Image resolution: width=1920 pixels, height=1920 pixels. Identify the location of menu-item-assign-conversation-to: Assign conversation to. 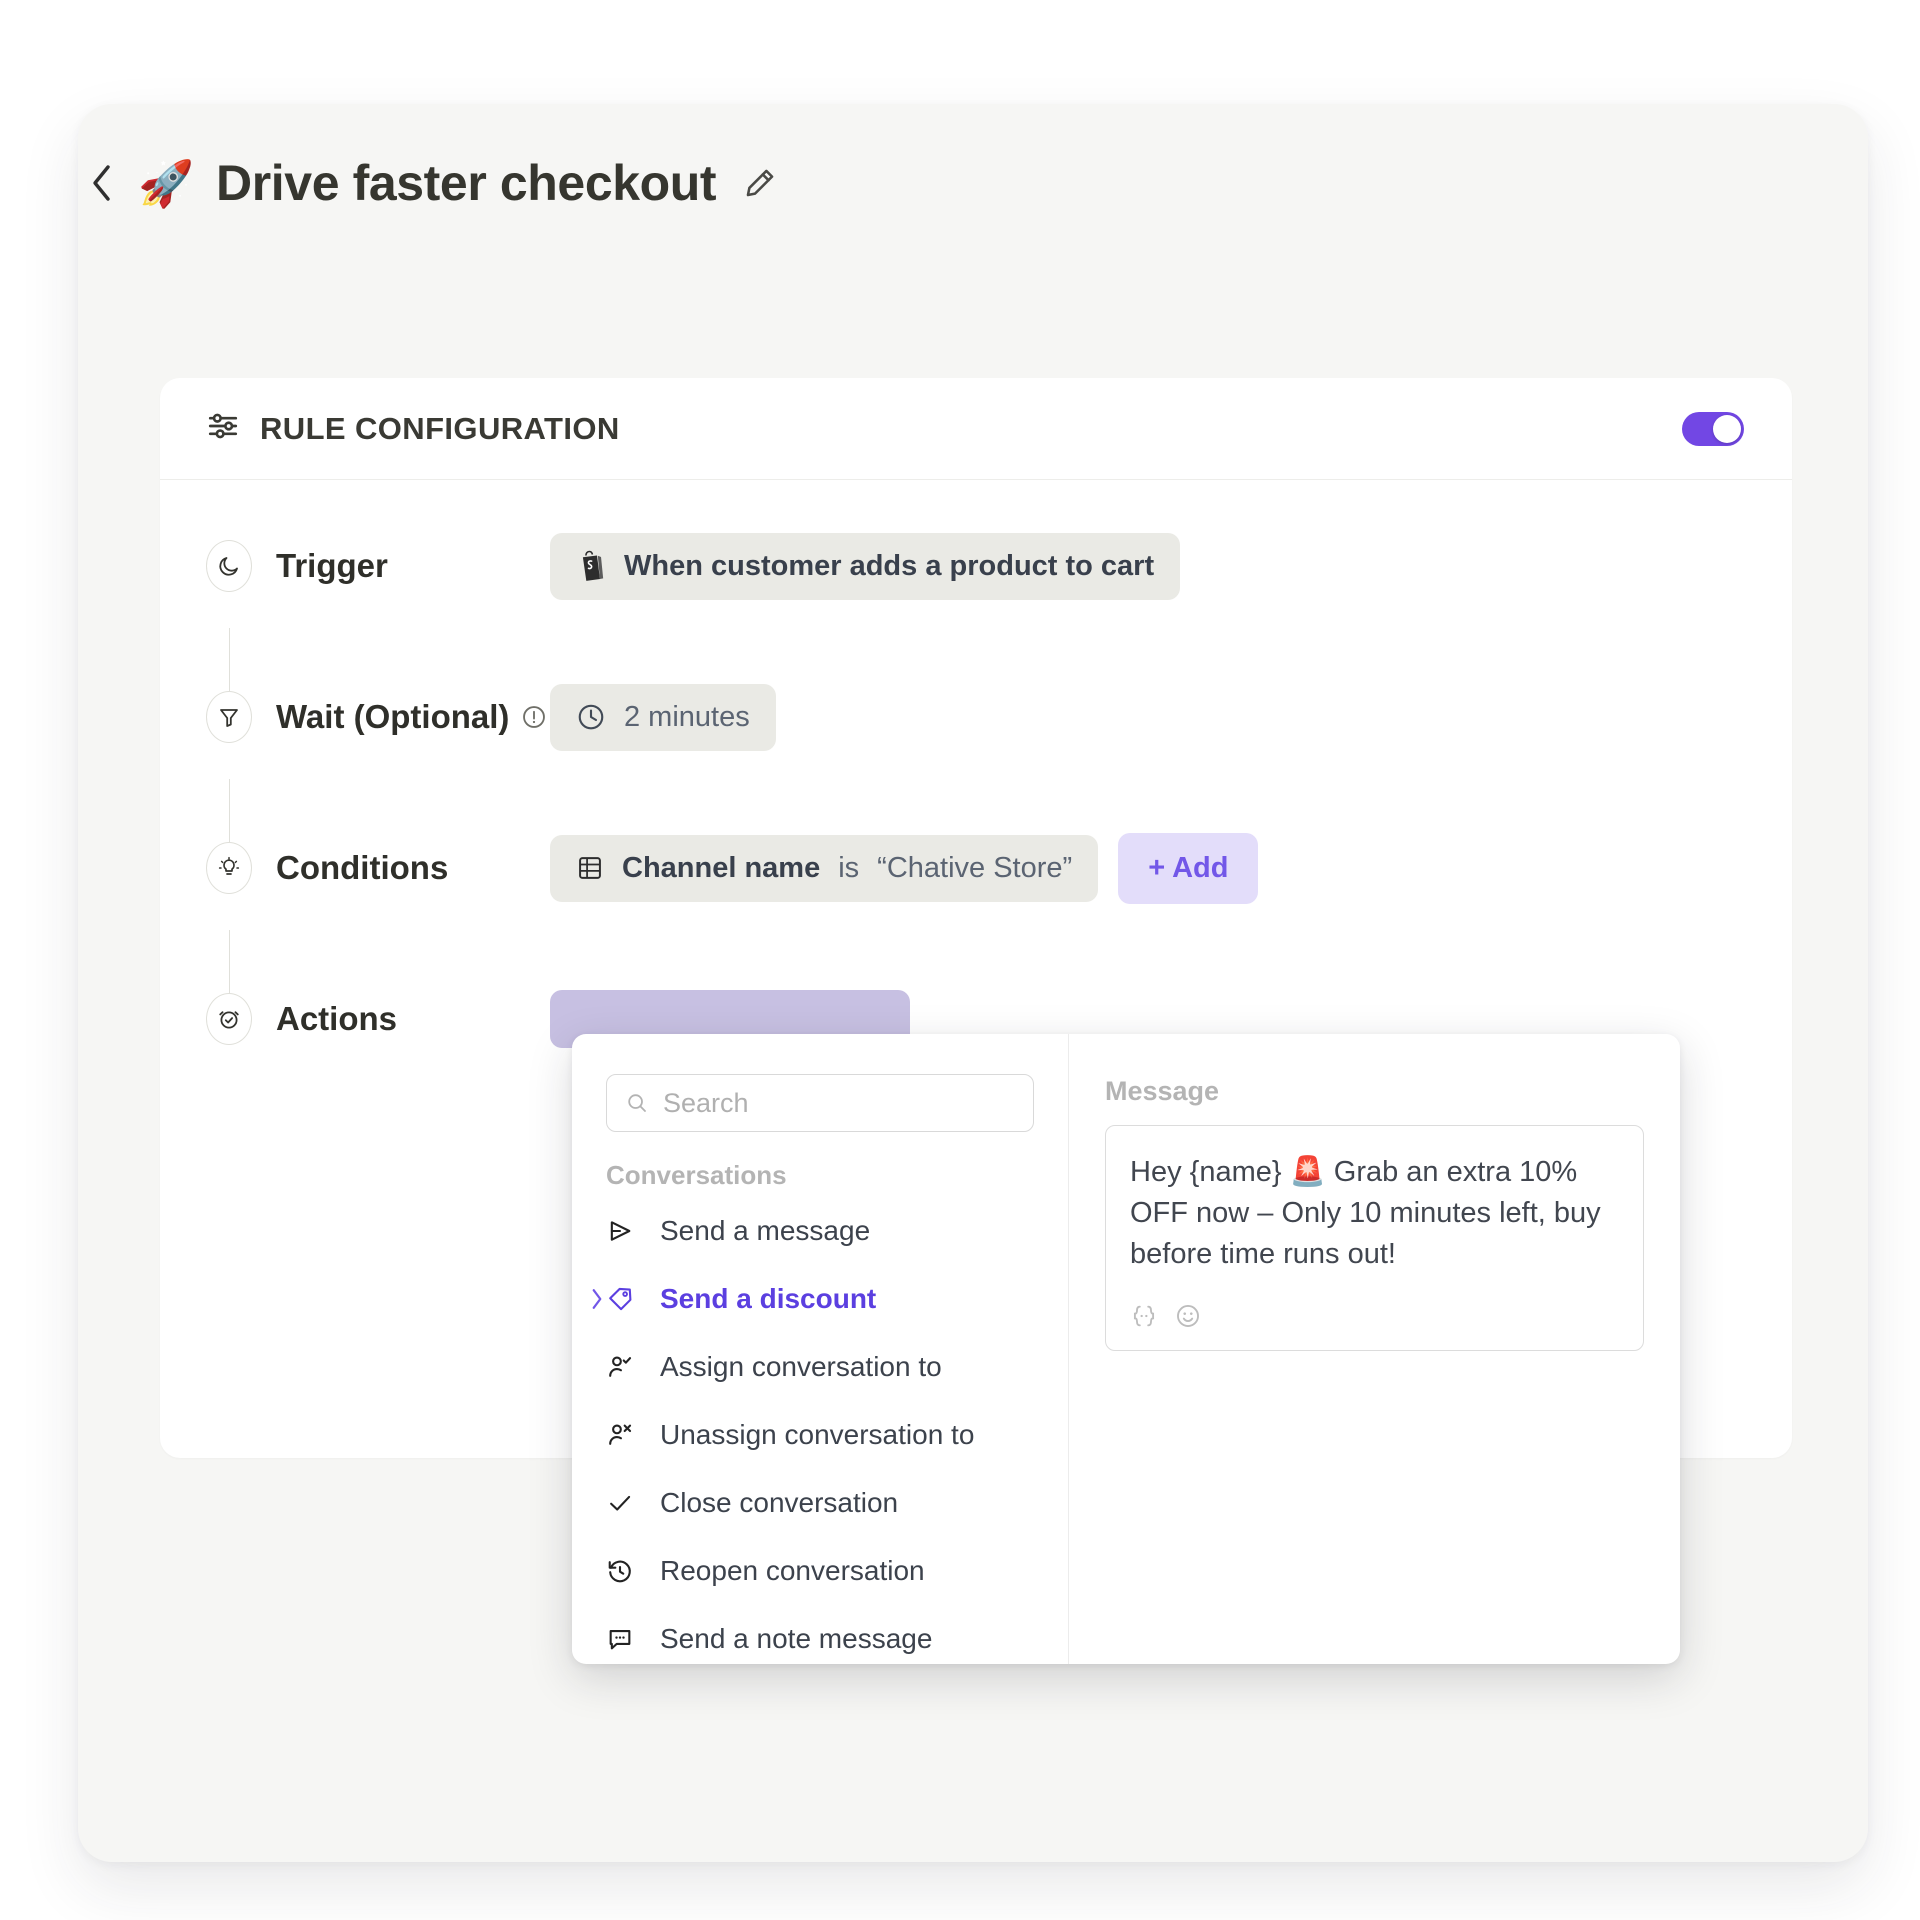
(820, 1367).